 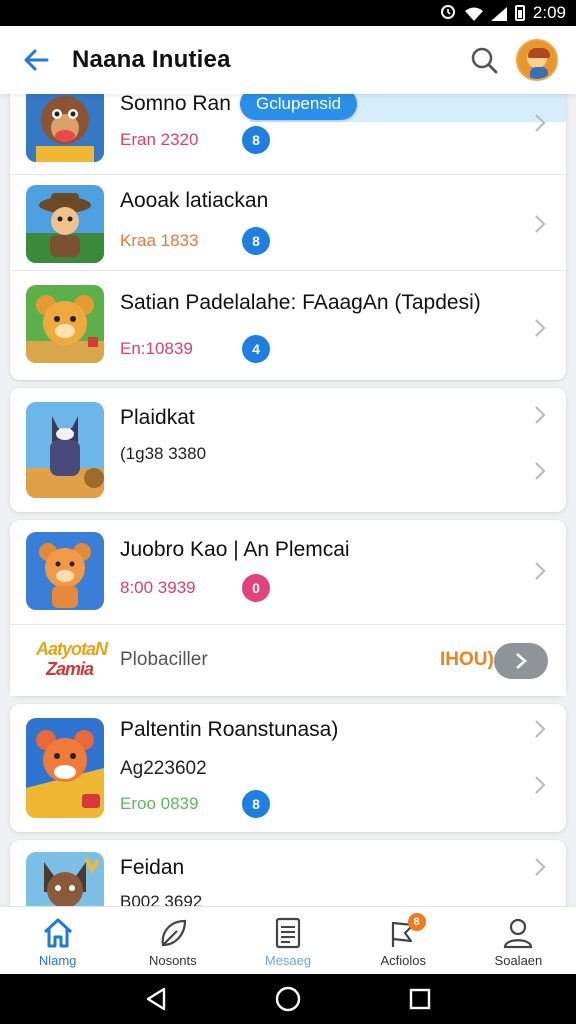 What do you see at coordinates (152, 867) in the screenshot?
I see `item-title: Feidan` at bounding box center [152, 867].